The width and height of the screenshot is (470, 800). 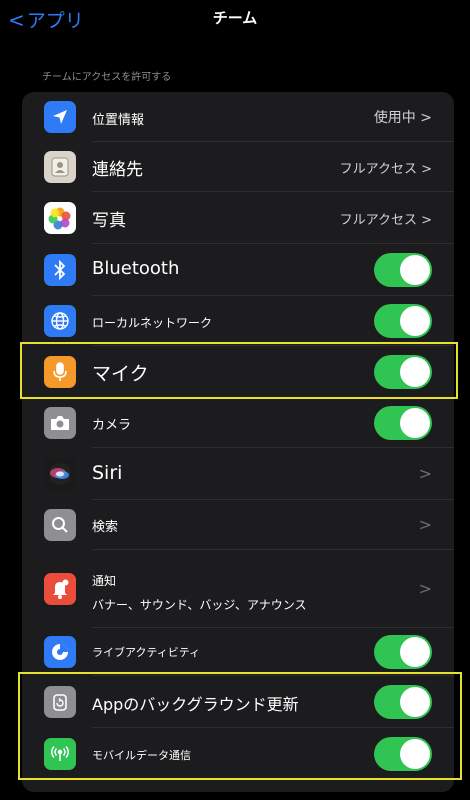 What do you see at coordinates (60, 589) in the screenshot?
I see `notification-bell-icon` at bounding box center [60, 589].